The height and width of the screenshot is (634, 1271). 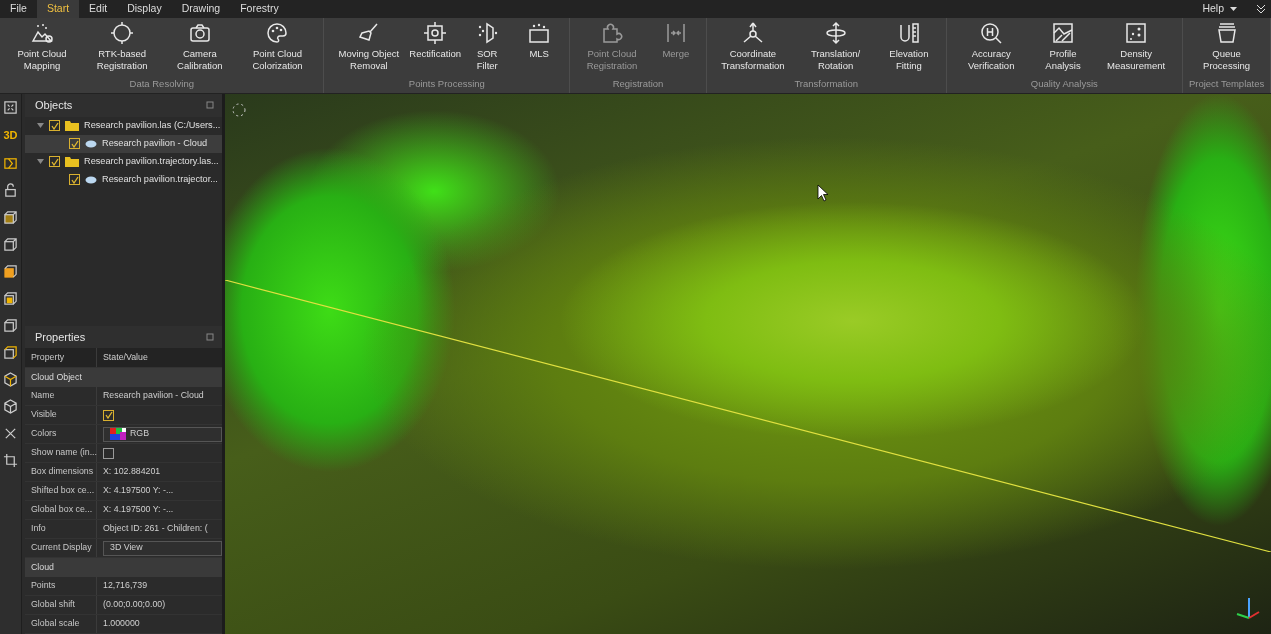 What do you see at coordinates (752, 45) in the screenshot?
I see `ribbon-button: Coordinate Transformation` at bounding box center [752, 45].